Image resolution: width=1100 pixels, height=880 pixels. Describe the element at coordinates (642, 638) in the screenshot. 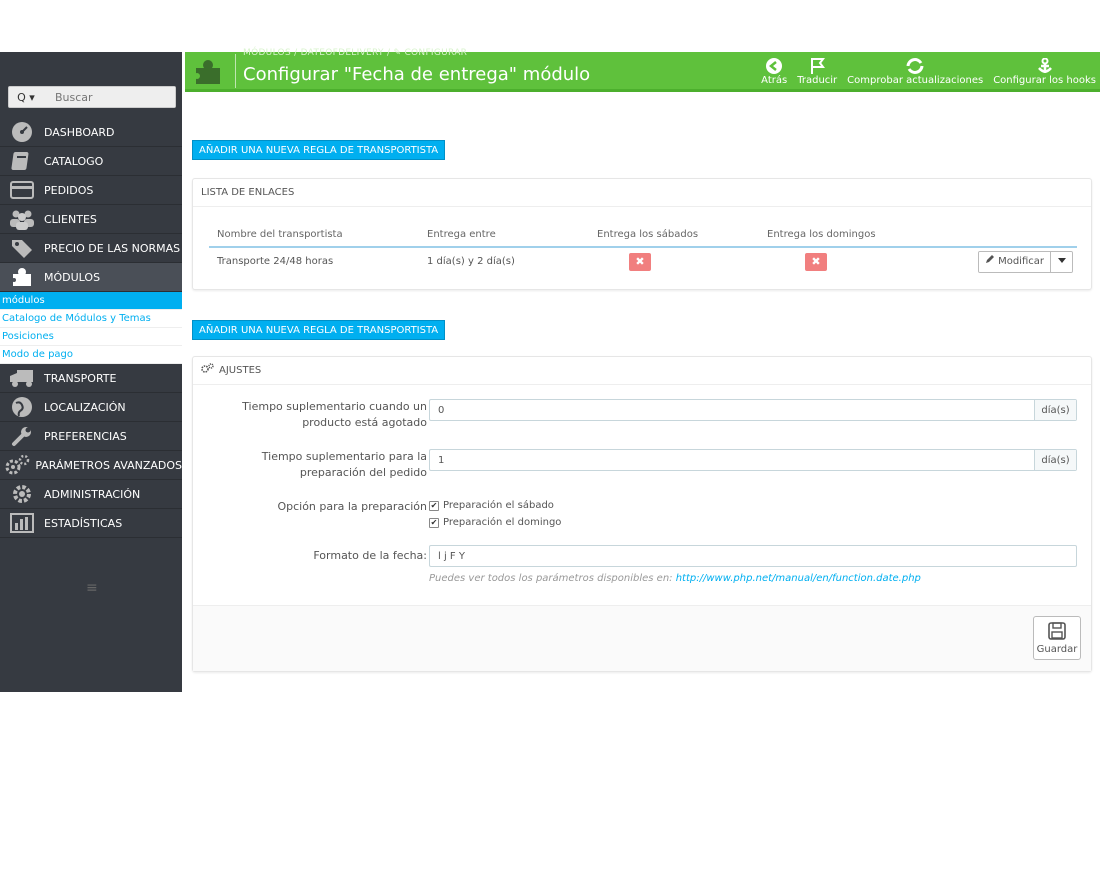

I see `panel-footer: Guardar` at that location.